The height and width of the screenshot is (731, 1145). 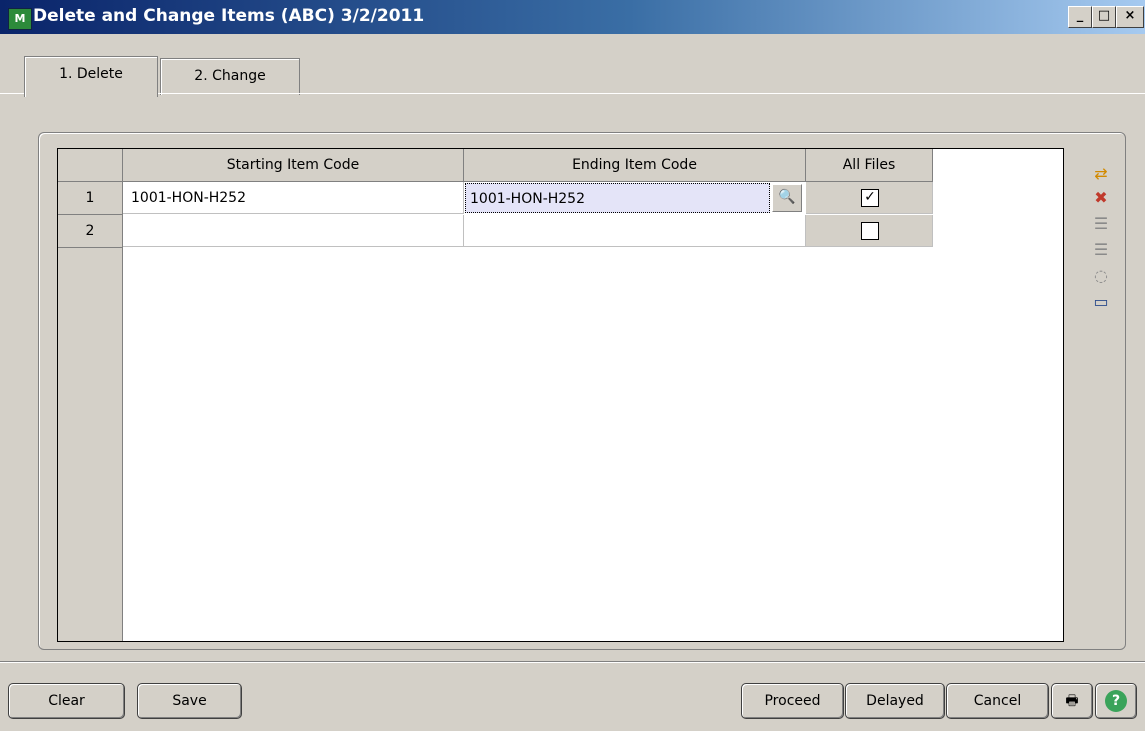 I want to click on delayed-button: Delayed, so click(x=895, y=701).